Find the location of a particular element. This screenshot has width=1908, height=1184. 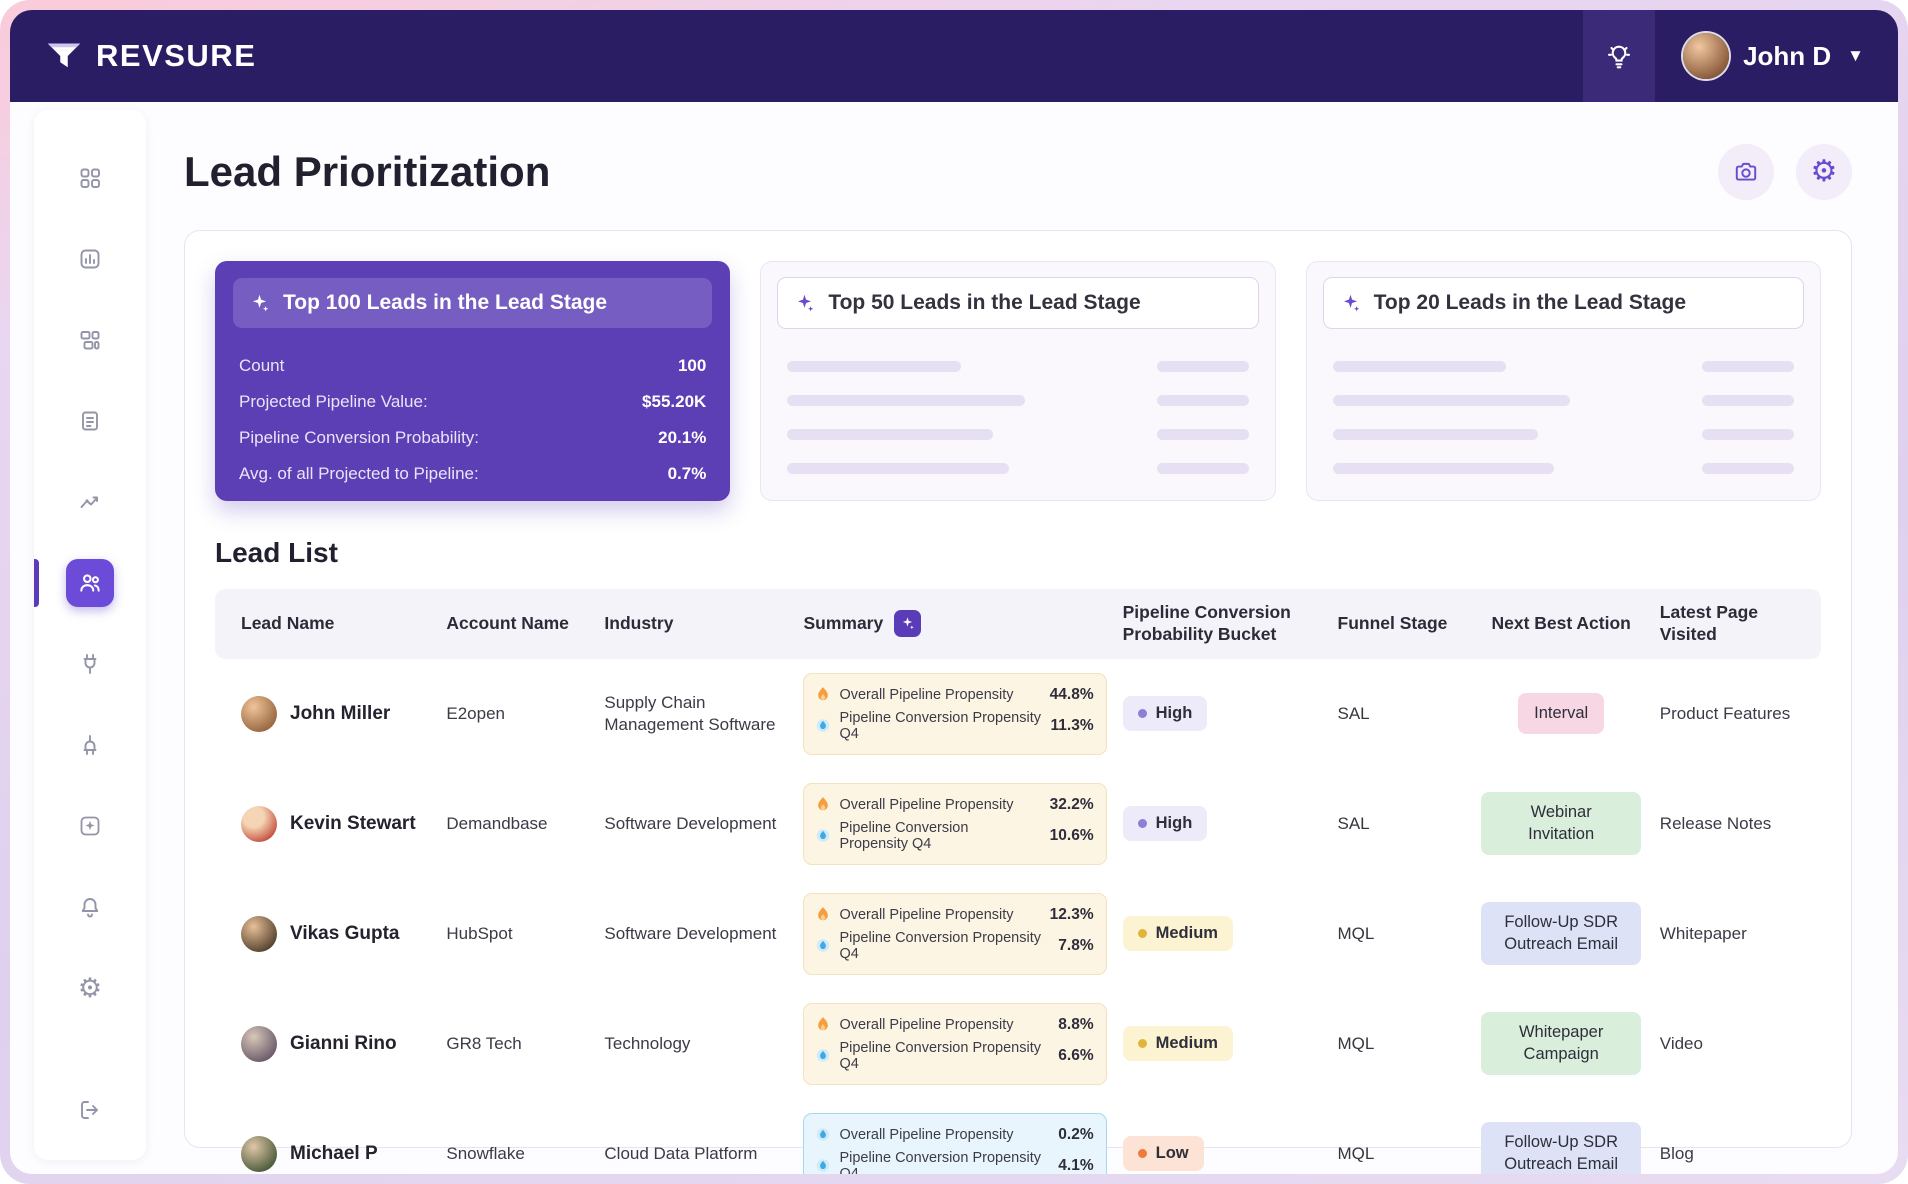

stat-count: Count 100 is located at coordinates (472, 366).